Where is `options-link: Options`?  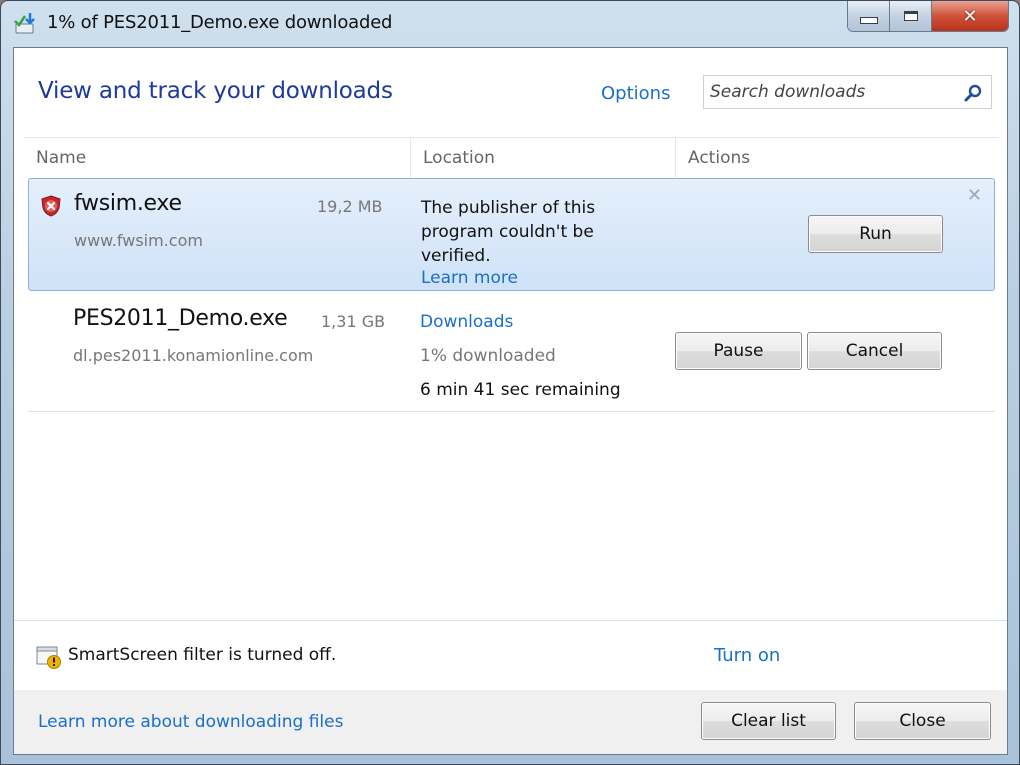 options-link: Options is located at coordinates (635, 93).